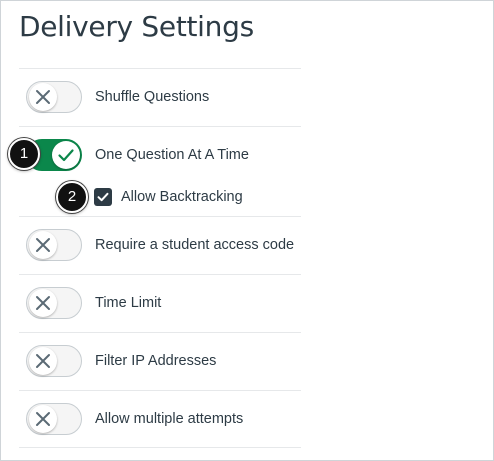  I want to click on setting-one-question-at-a-time: One Question At A Time, so click(160, 155).